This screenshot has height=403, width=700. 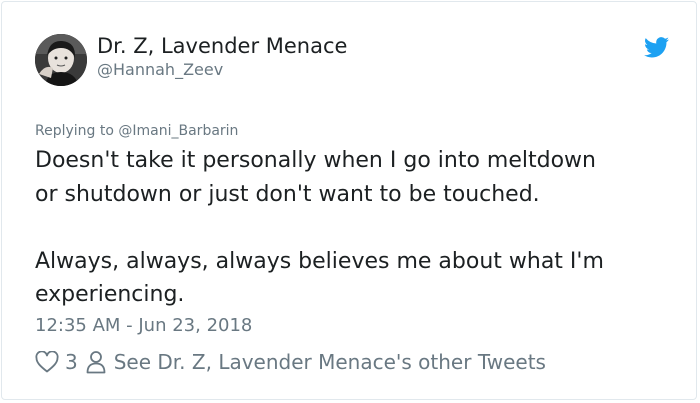 What do you see at coordinates (222, 46) in the screenshot?
I see `author-display-name: Dr. Z, Lavender Menace` at bounding box center [222, 46].